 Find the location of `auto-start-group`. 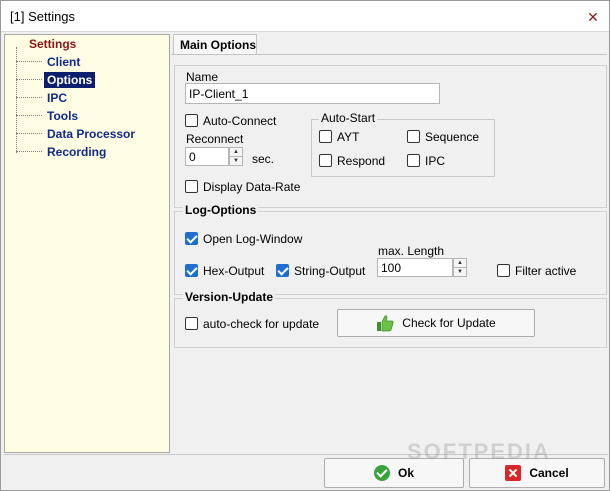

auto-start-group is located at coordinates (403, 148).